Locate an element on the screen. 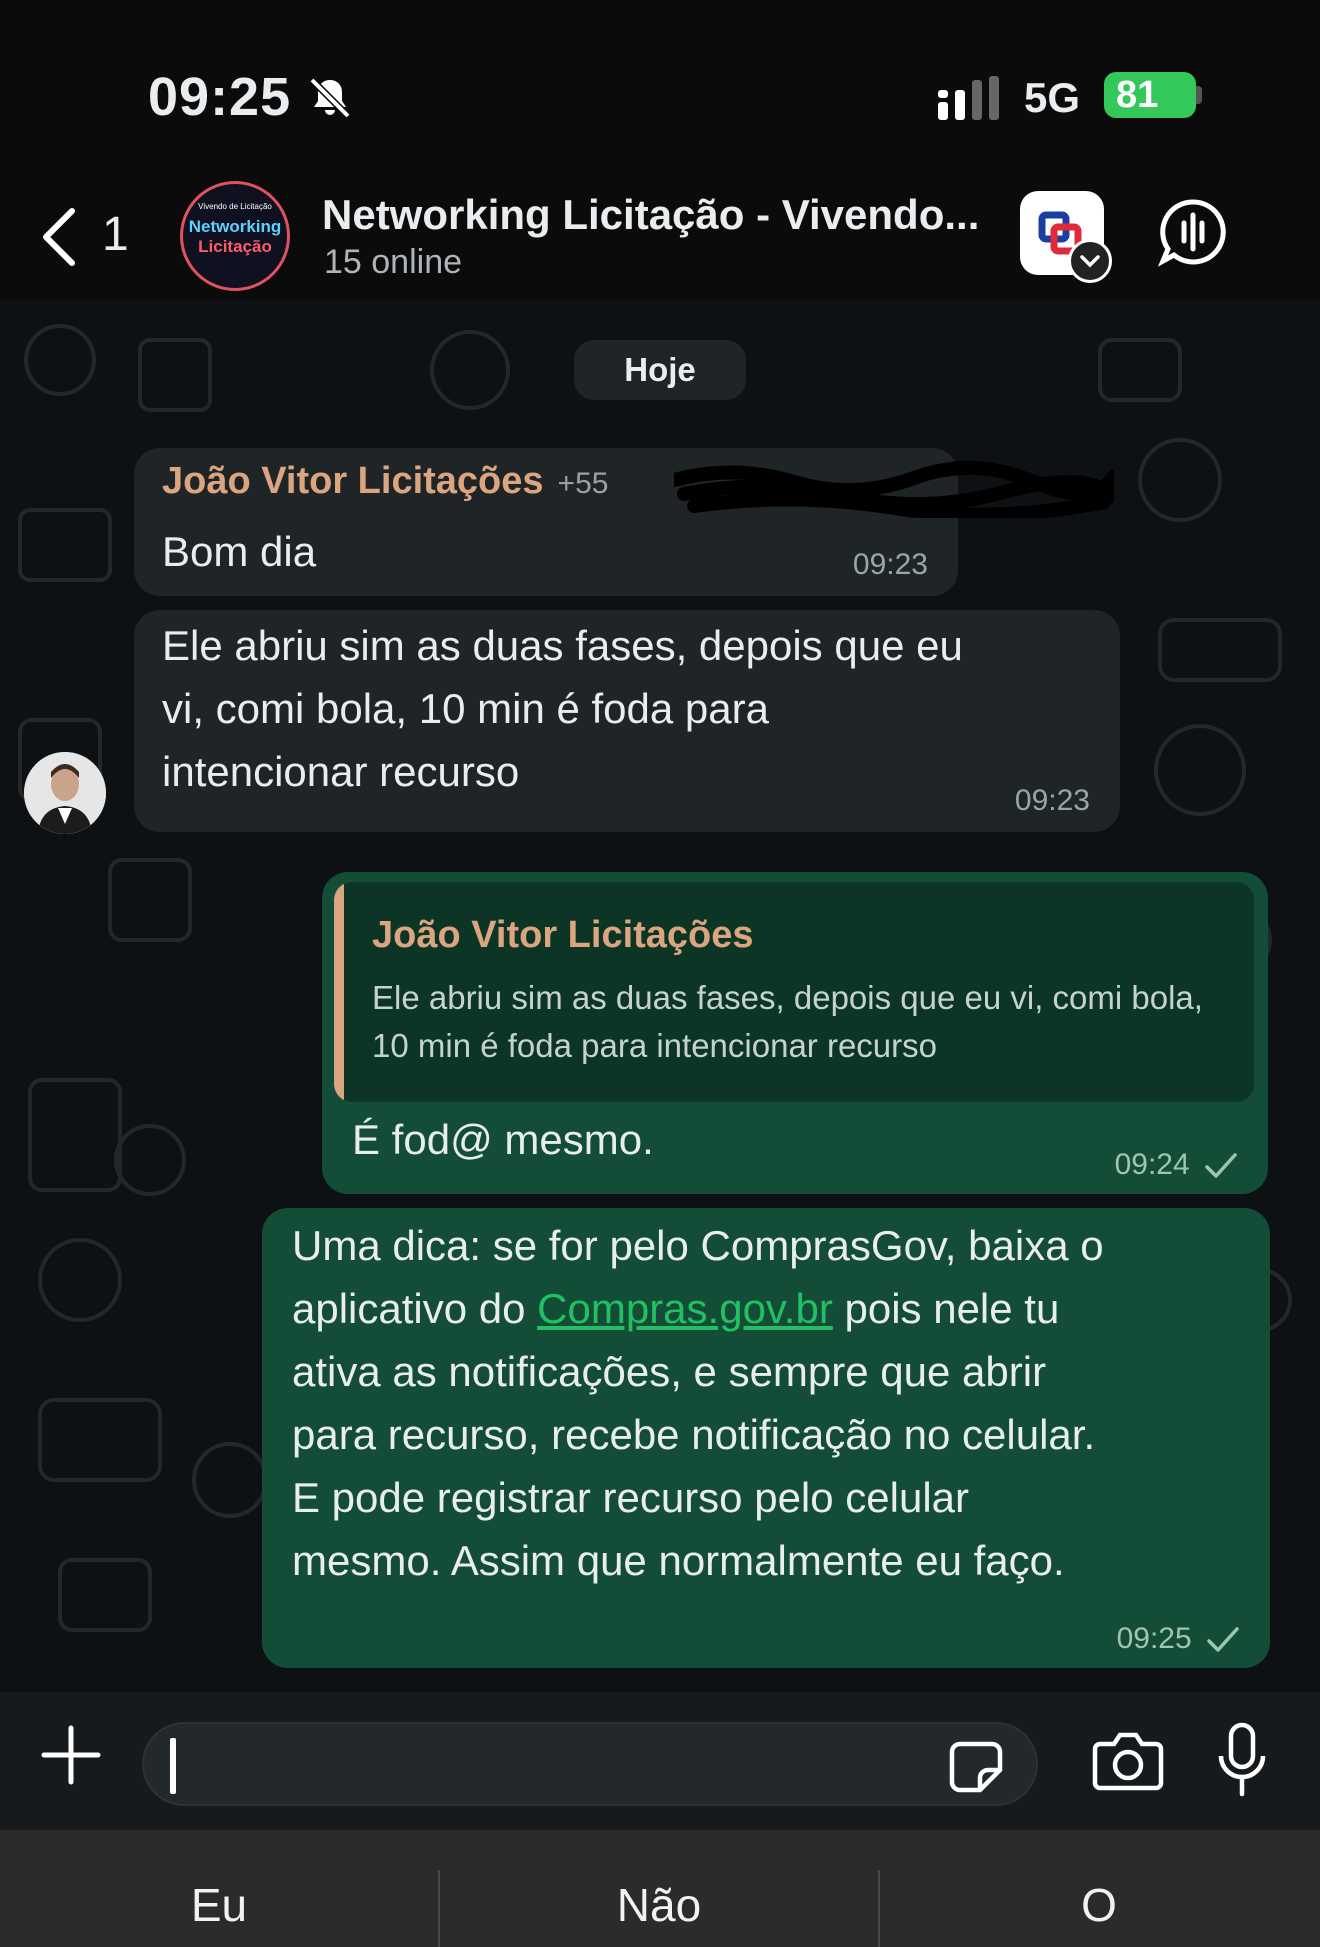  status-time: 09:25 is located at coordinates (220, 97).